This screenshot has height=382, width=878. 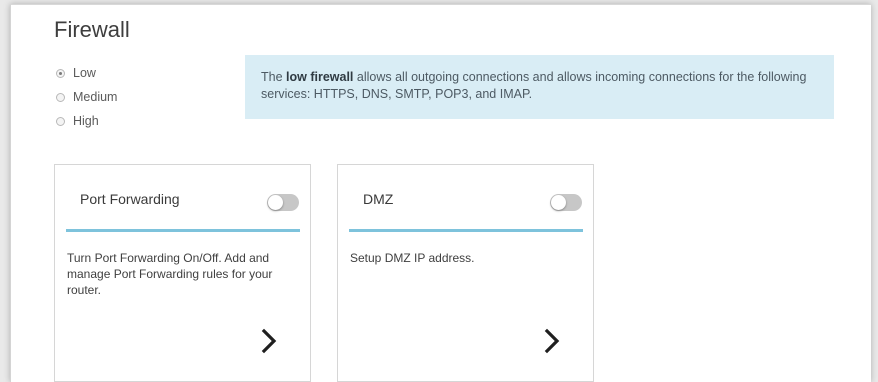 What do you see at coordinates (558, 202) in the screenshot?
I see `dmz-toggle-knob` at bounding box center [558, 202].